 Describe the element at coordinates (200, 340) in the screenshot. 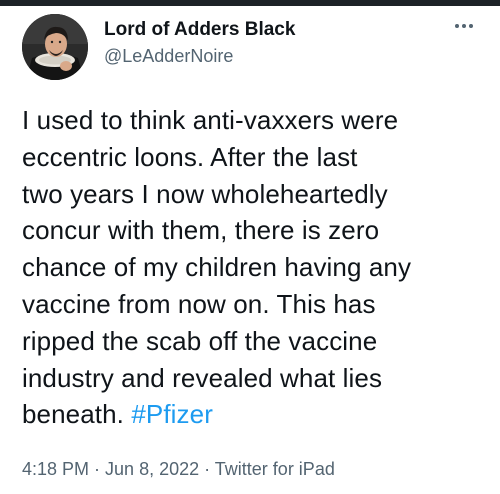

I see `tweet-line: ripped the scab off the vaccine` at that location.